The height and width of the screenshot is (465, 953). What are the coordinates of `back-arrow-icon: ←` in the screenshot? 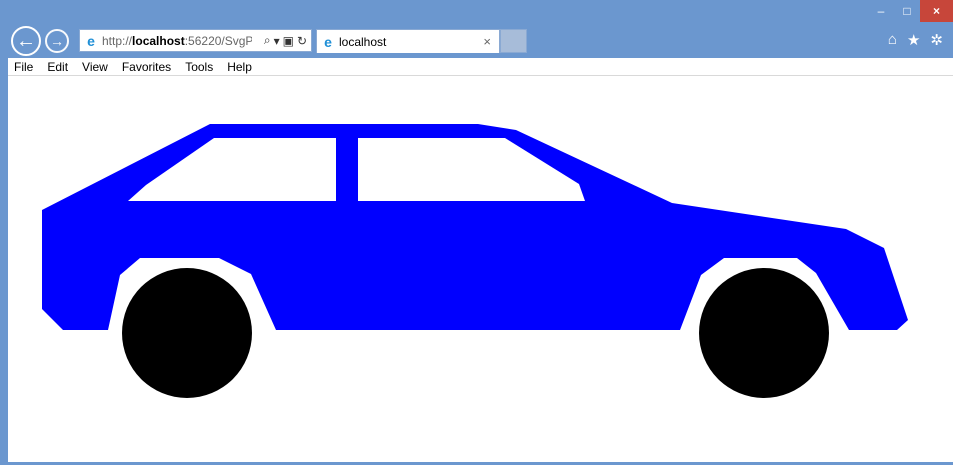 It's located at (26, 40).